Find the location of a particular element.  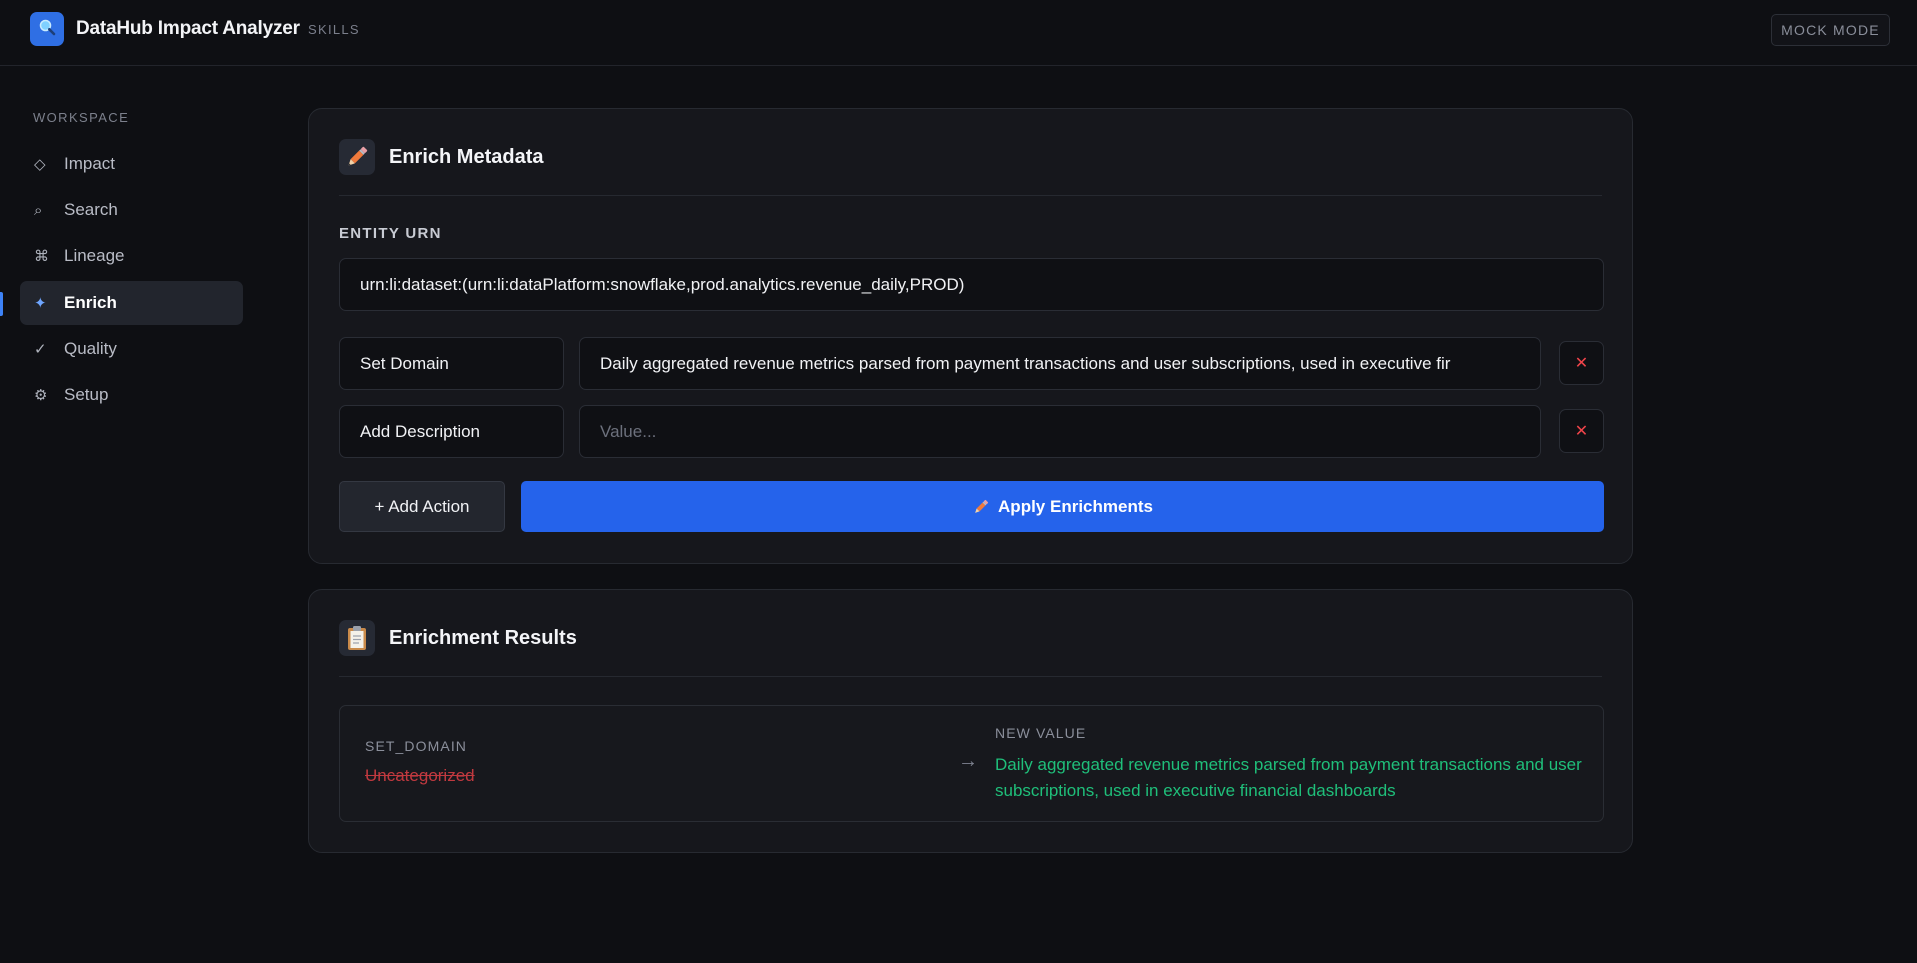

active-indicator is located at coordinates (1, 304).